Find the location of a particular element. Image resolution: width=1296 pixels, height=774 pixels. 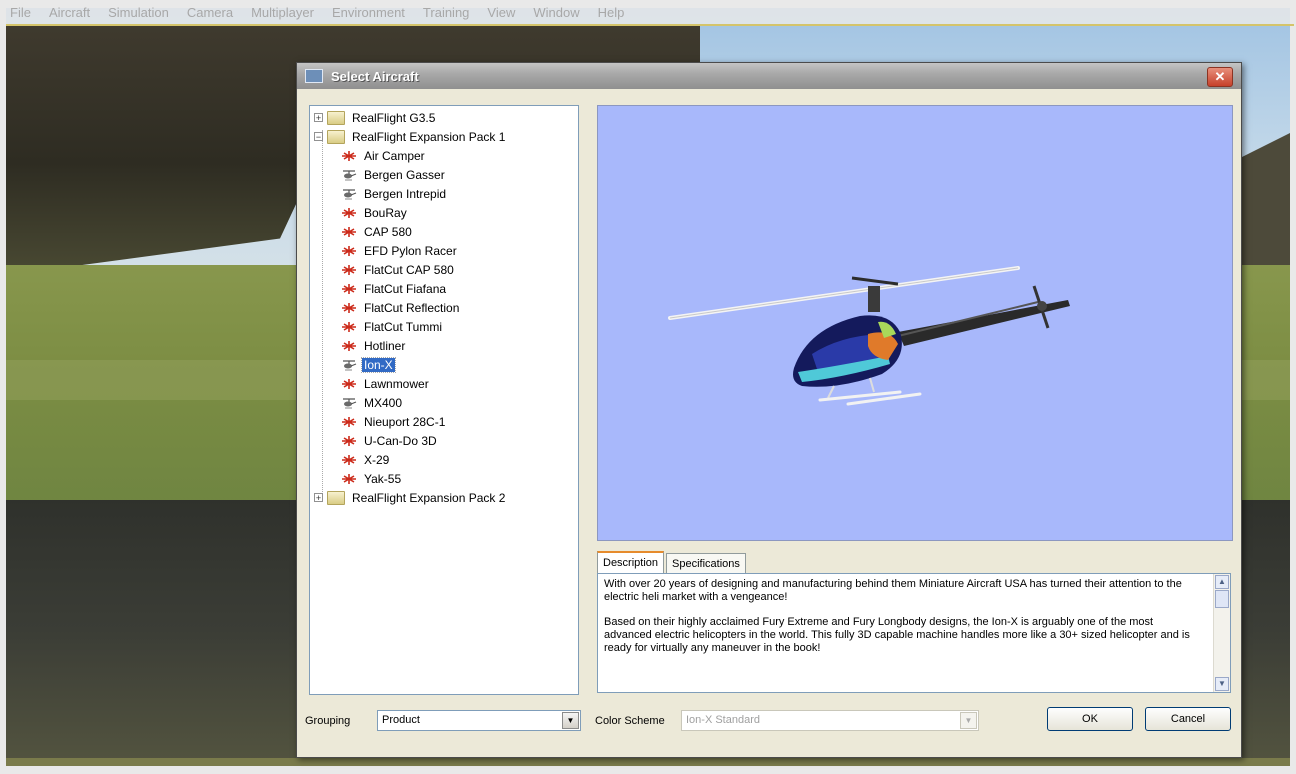

collapse-icon: − is located at coordinates (318, 137).